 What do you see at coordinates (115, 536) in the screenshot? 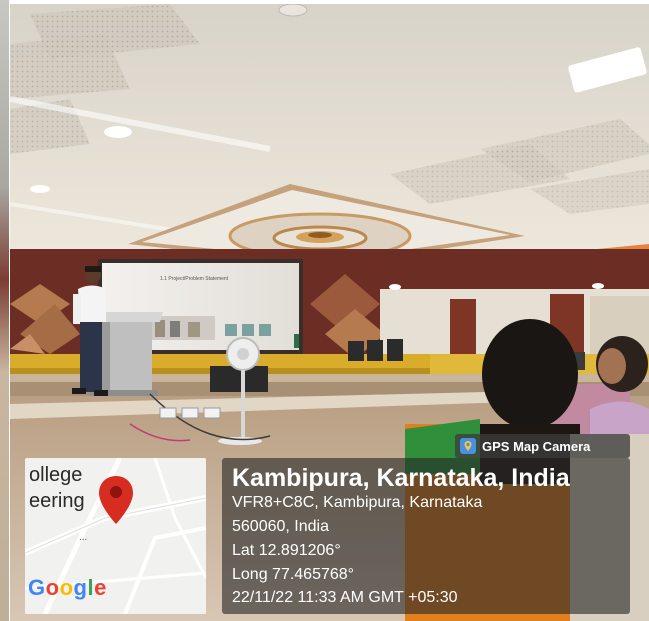
I see `map-thumbnail: ollege eering ... Google` at bounding box center [115, 536].